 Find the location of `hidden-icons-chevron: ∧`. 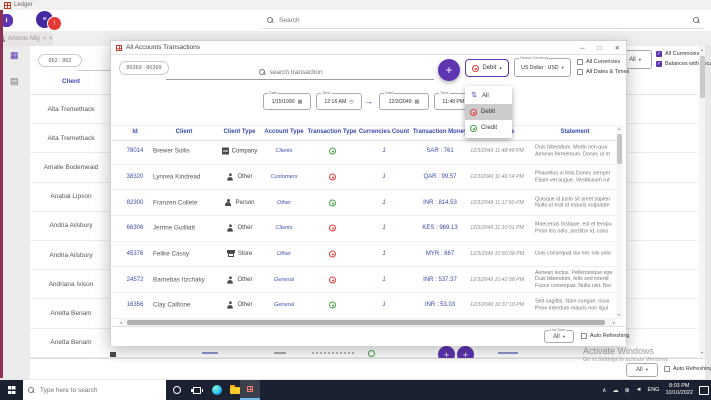

hidden-icons-chevron: ∧ is located at coordinates (604, 390).